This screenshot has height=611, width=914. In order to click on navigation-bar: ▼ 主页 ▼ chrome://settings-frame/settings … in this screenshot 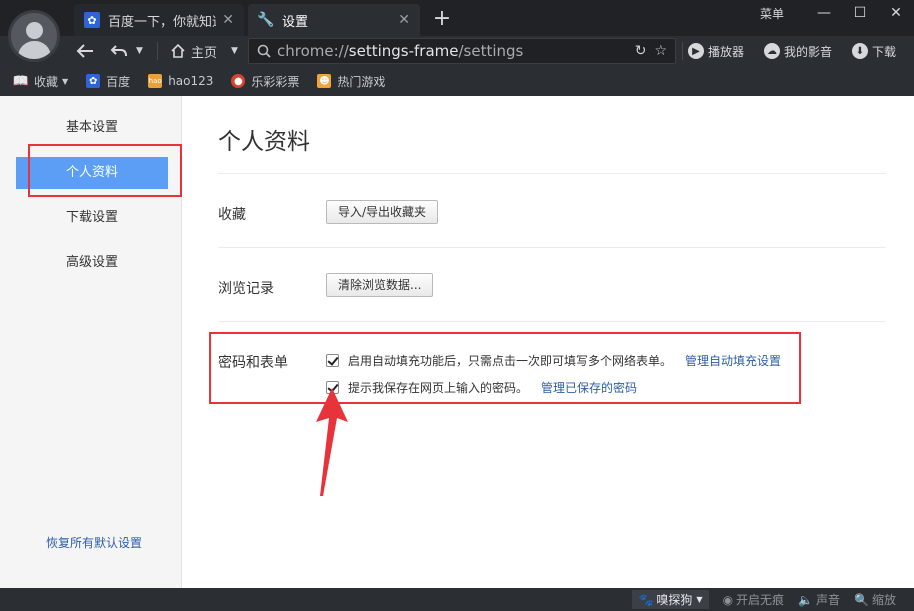, I will do `click(457, 51)`.